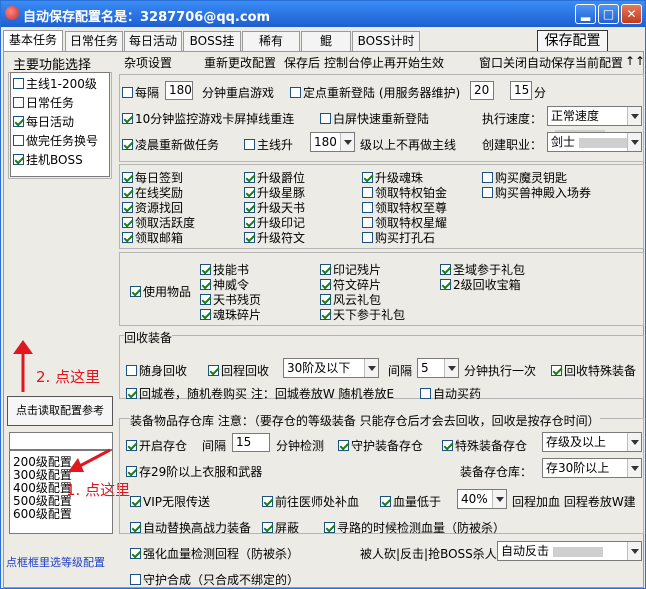 Image resolution: width=646 pixels, height=589 pixels. I want to click on job-select: 剑士, so click(594, 142).